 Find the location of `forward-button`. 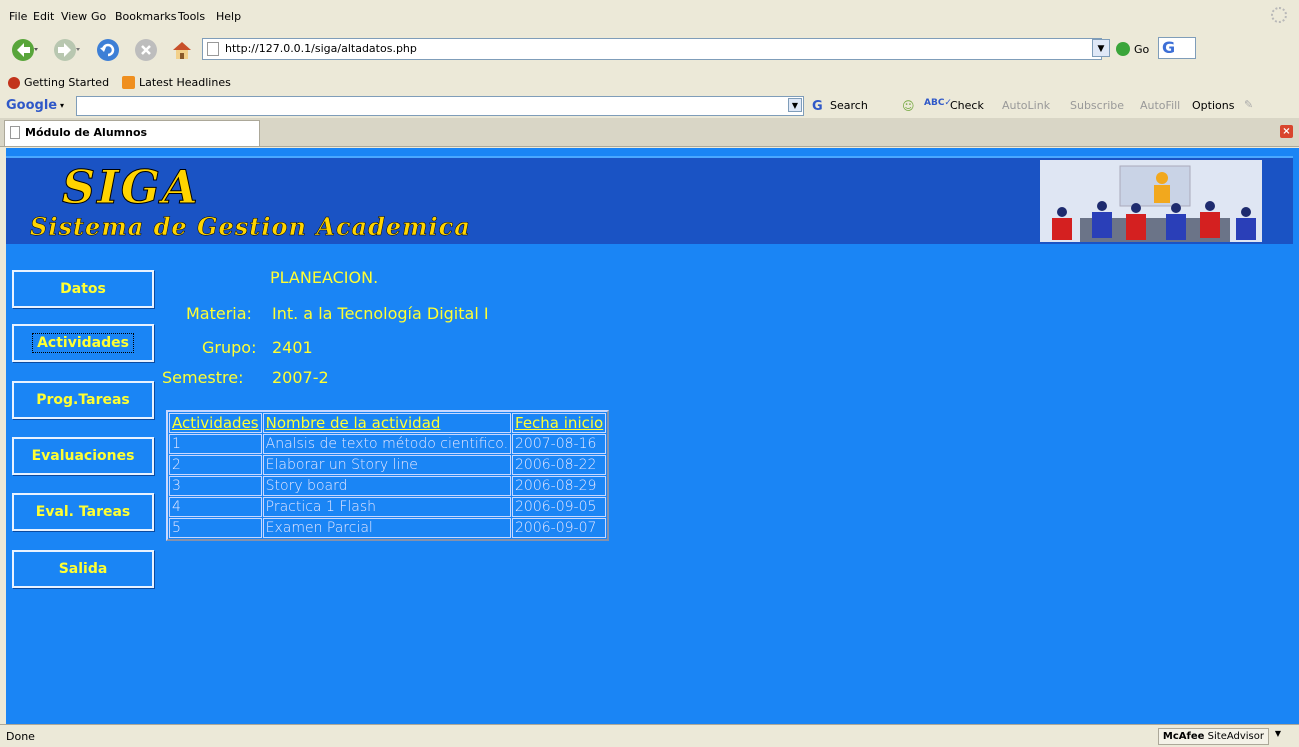

forward-button is located at coordinates (67, 50).